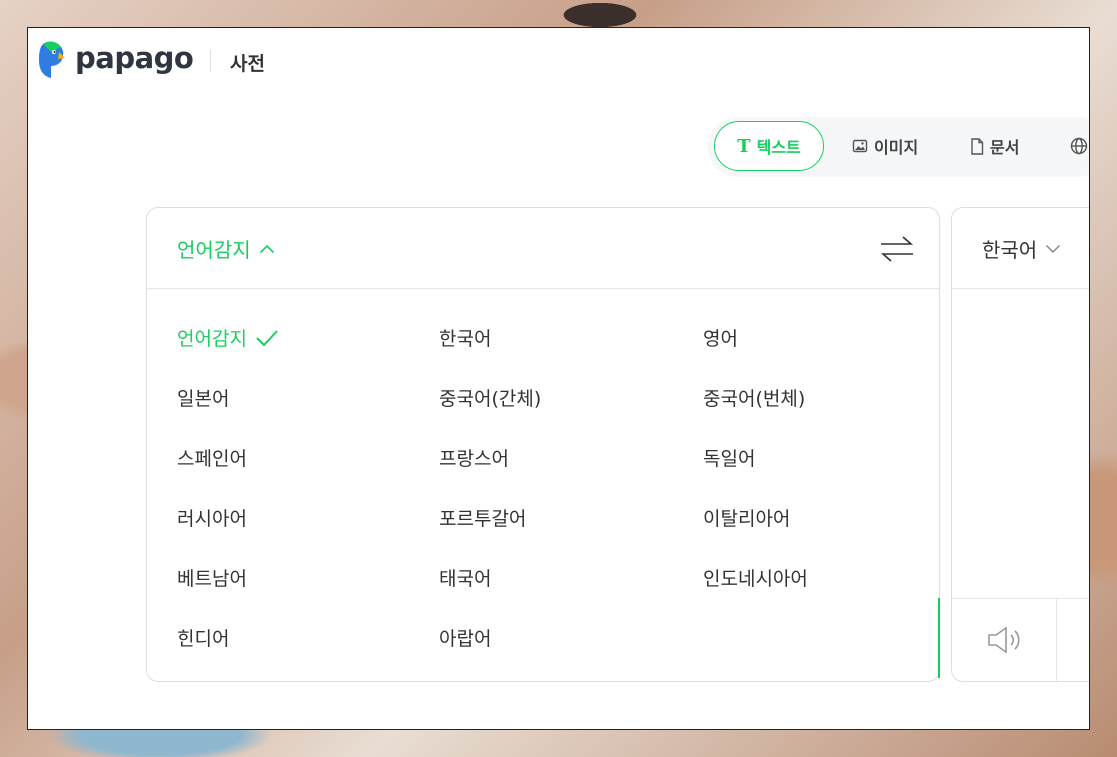 This screenshot has height=757, width=1117. I want to click on language-option-label: 영어, so click(720, 339).